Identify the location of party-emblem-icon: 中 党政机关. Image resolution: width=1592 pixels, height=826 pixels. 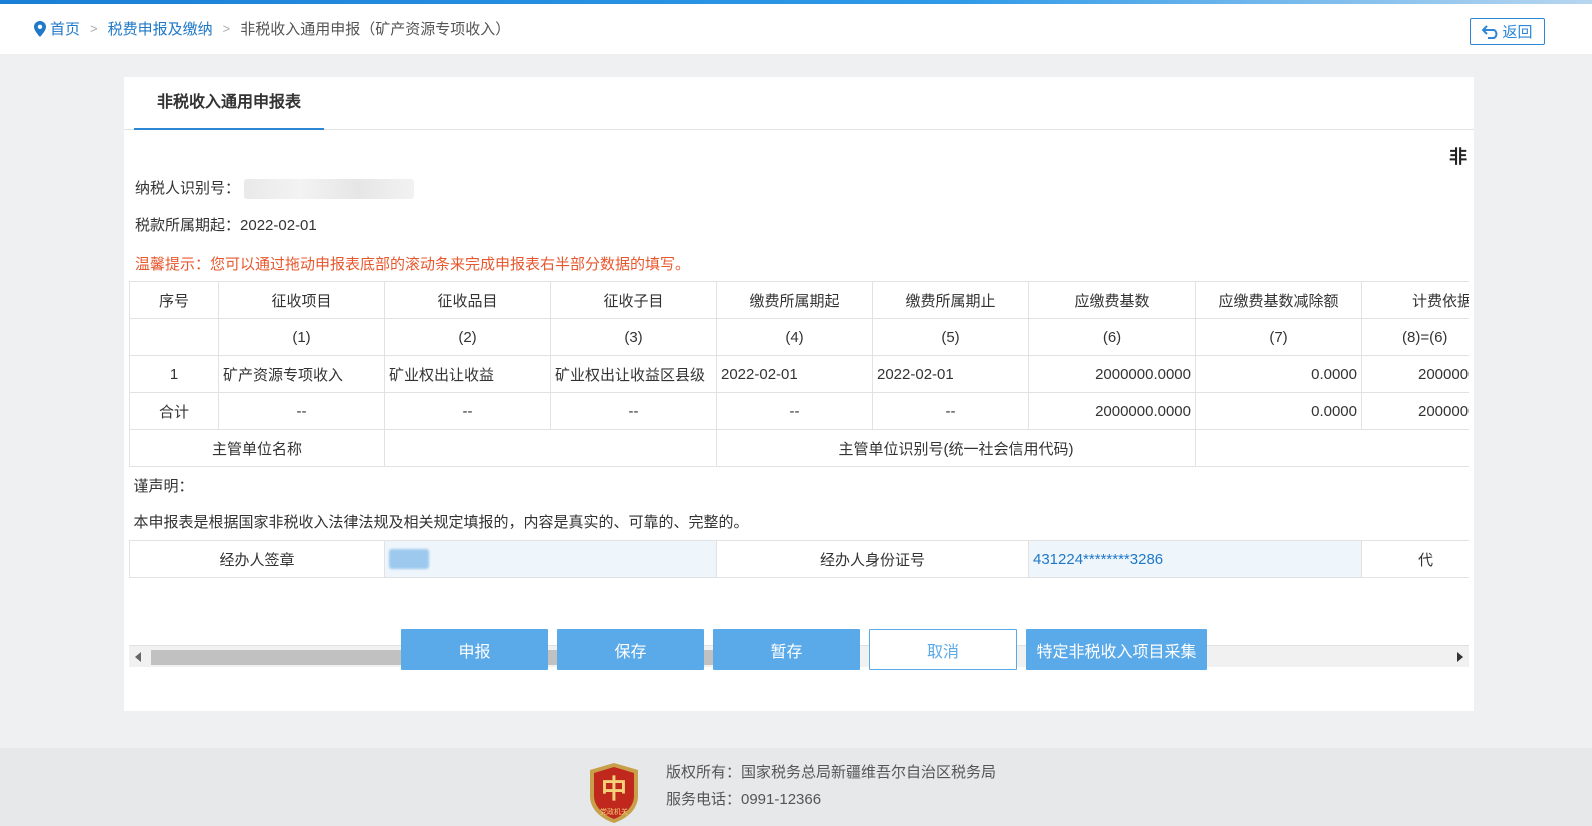
(614, 793).